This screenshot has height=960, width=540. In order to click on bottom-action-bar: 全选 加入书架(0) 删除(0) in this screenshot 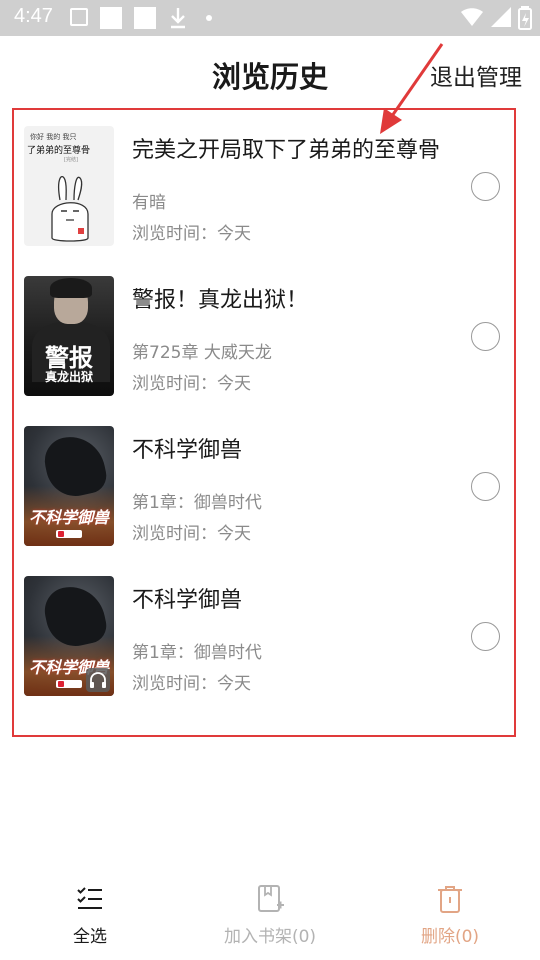, I will do `click(270, 915)`.